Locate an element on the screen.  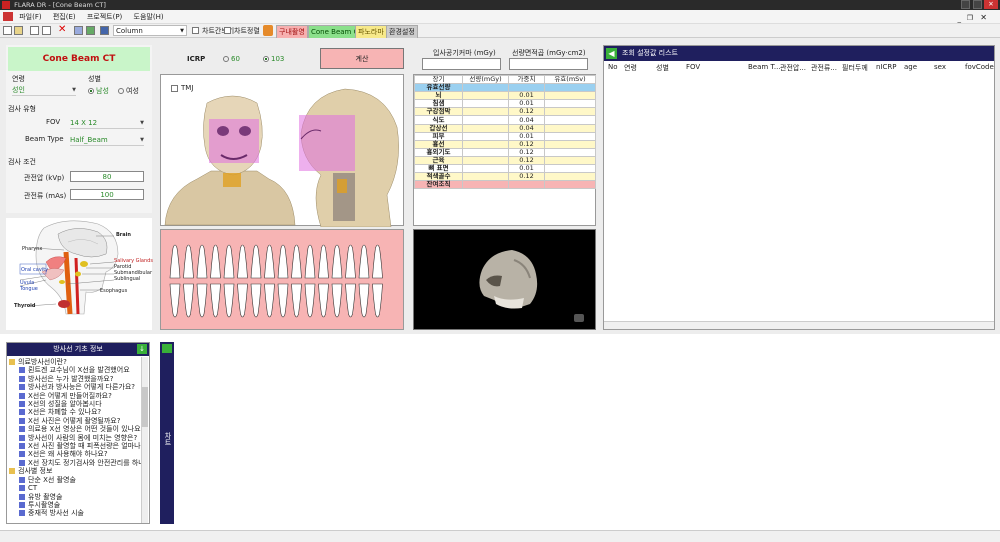
chart-icon is located at coordinates (104, 30).